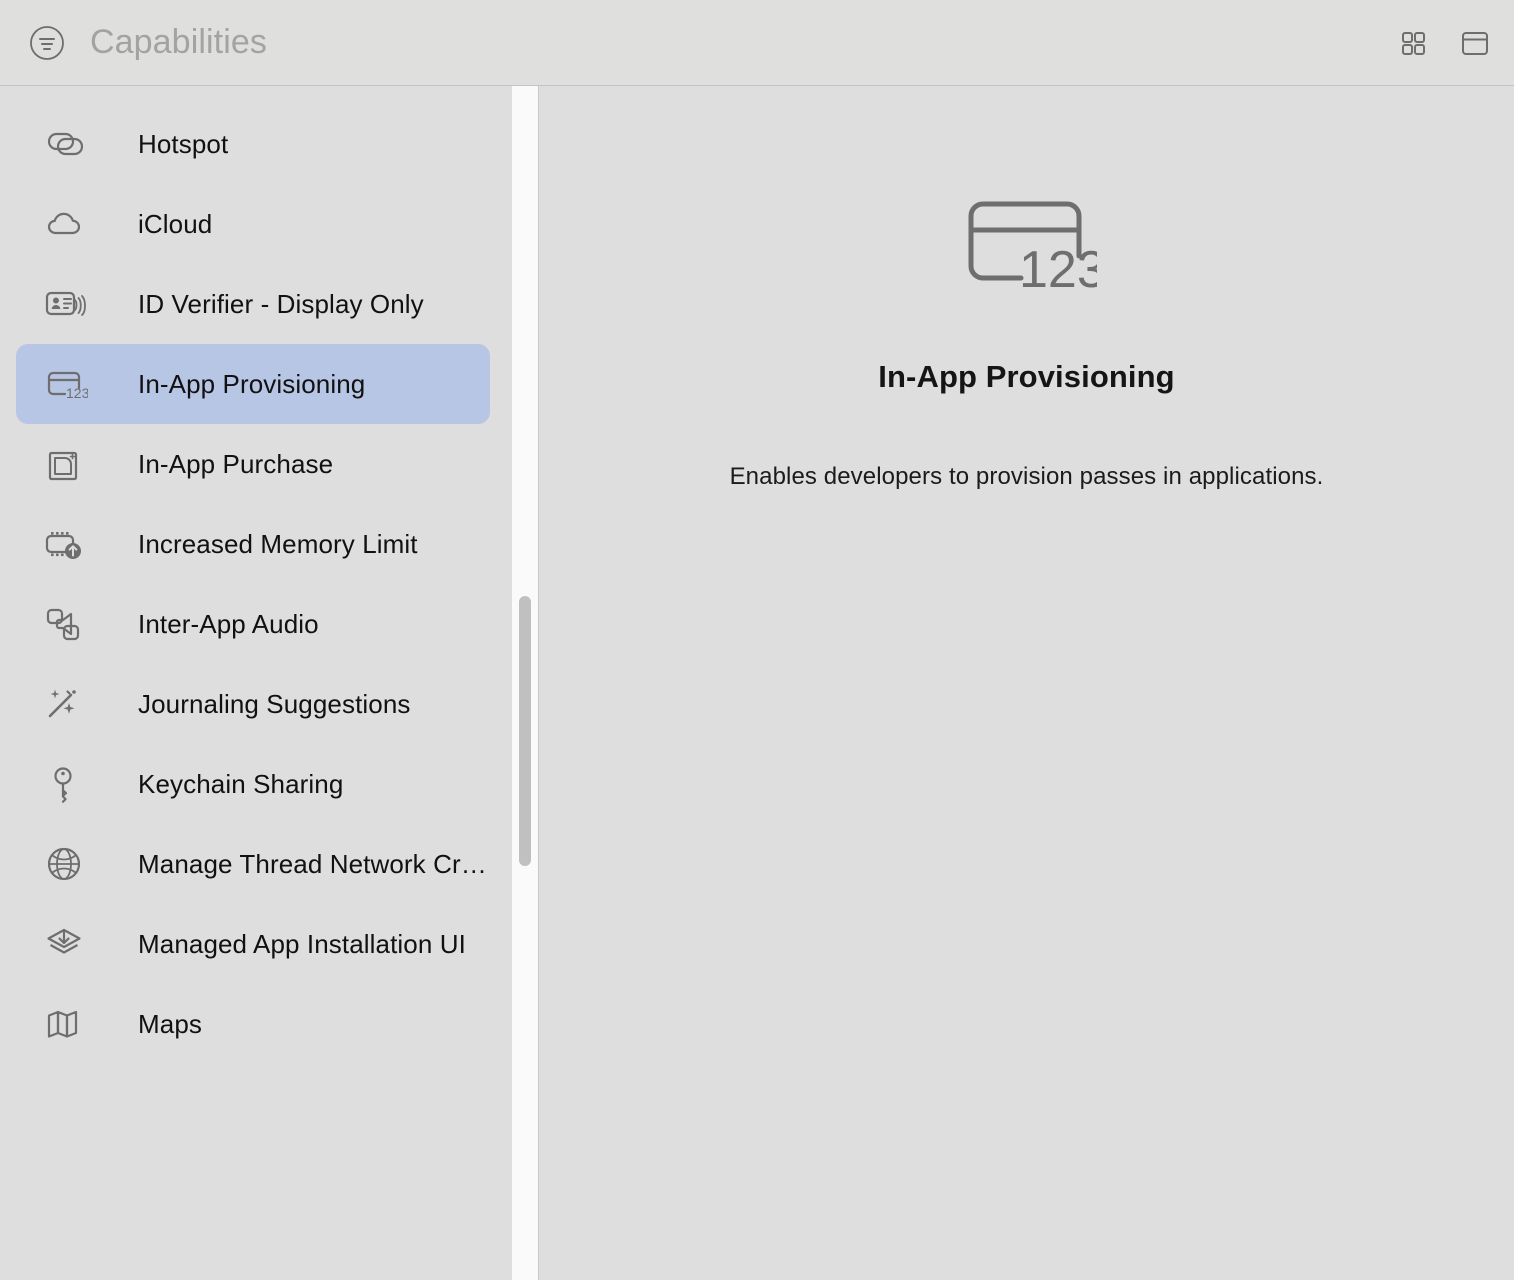 The width and height of the screenshot is (1514, 1280). What do you see at coordinates (183, 143) in the screenshot?
I see `sidebar-item-label: Hotspot` at bounding box center [183, 143].